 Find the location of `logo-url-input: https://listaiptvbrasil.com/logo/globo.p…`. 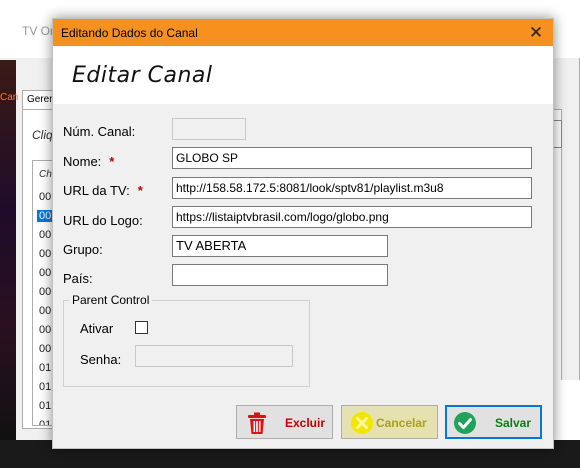

logo-url-input: https://listaiptvbrasil.com/logo/globo.p… is located at coordinates (352, 217).